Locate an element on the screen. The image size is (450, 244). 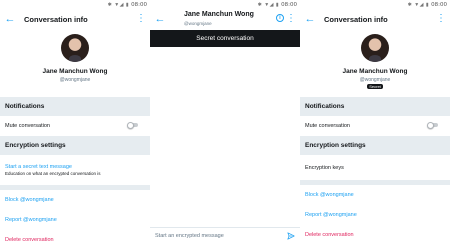
profile-section: Jane Manchun Wong @wongmjane is located at coordinates (75, 63).